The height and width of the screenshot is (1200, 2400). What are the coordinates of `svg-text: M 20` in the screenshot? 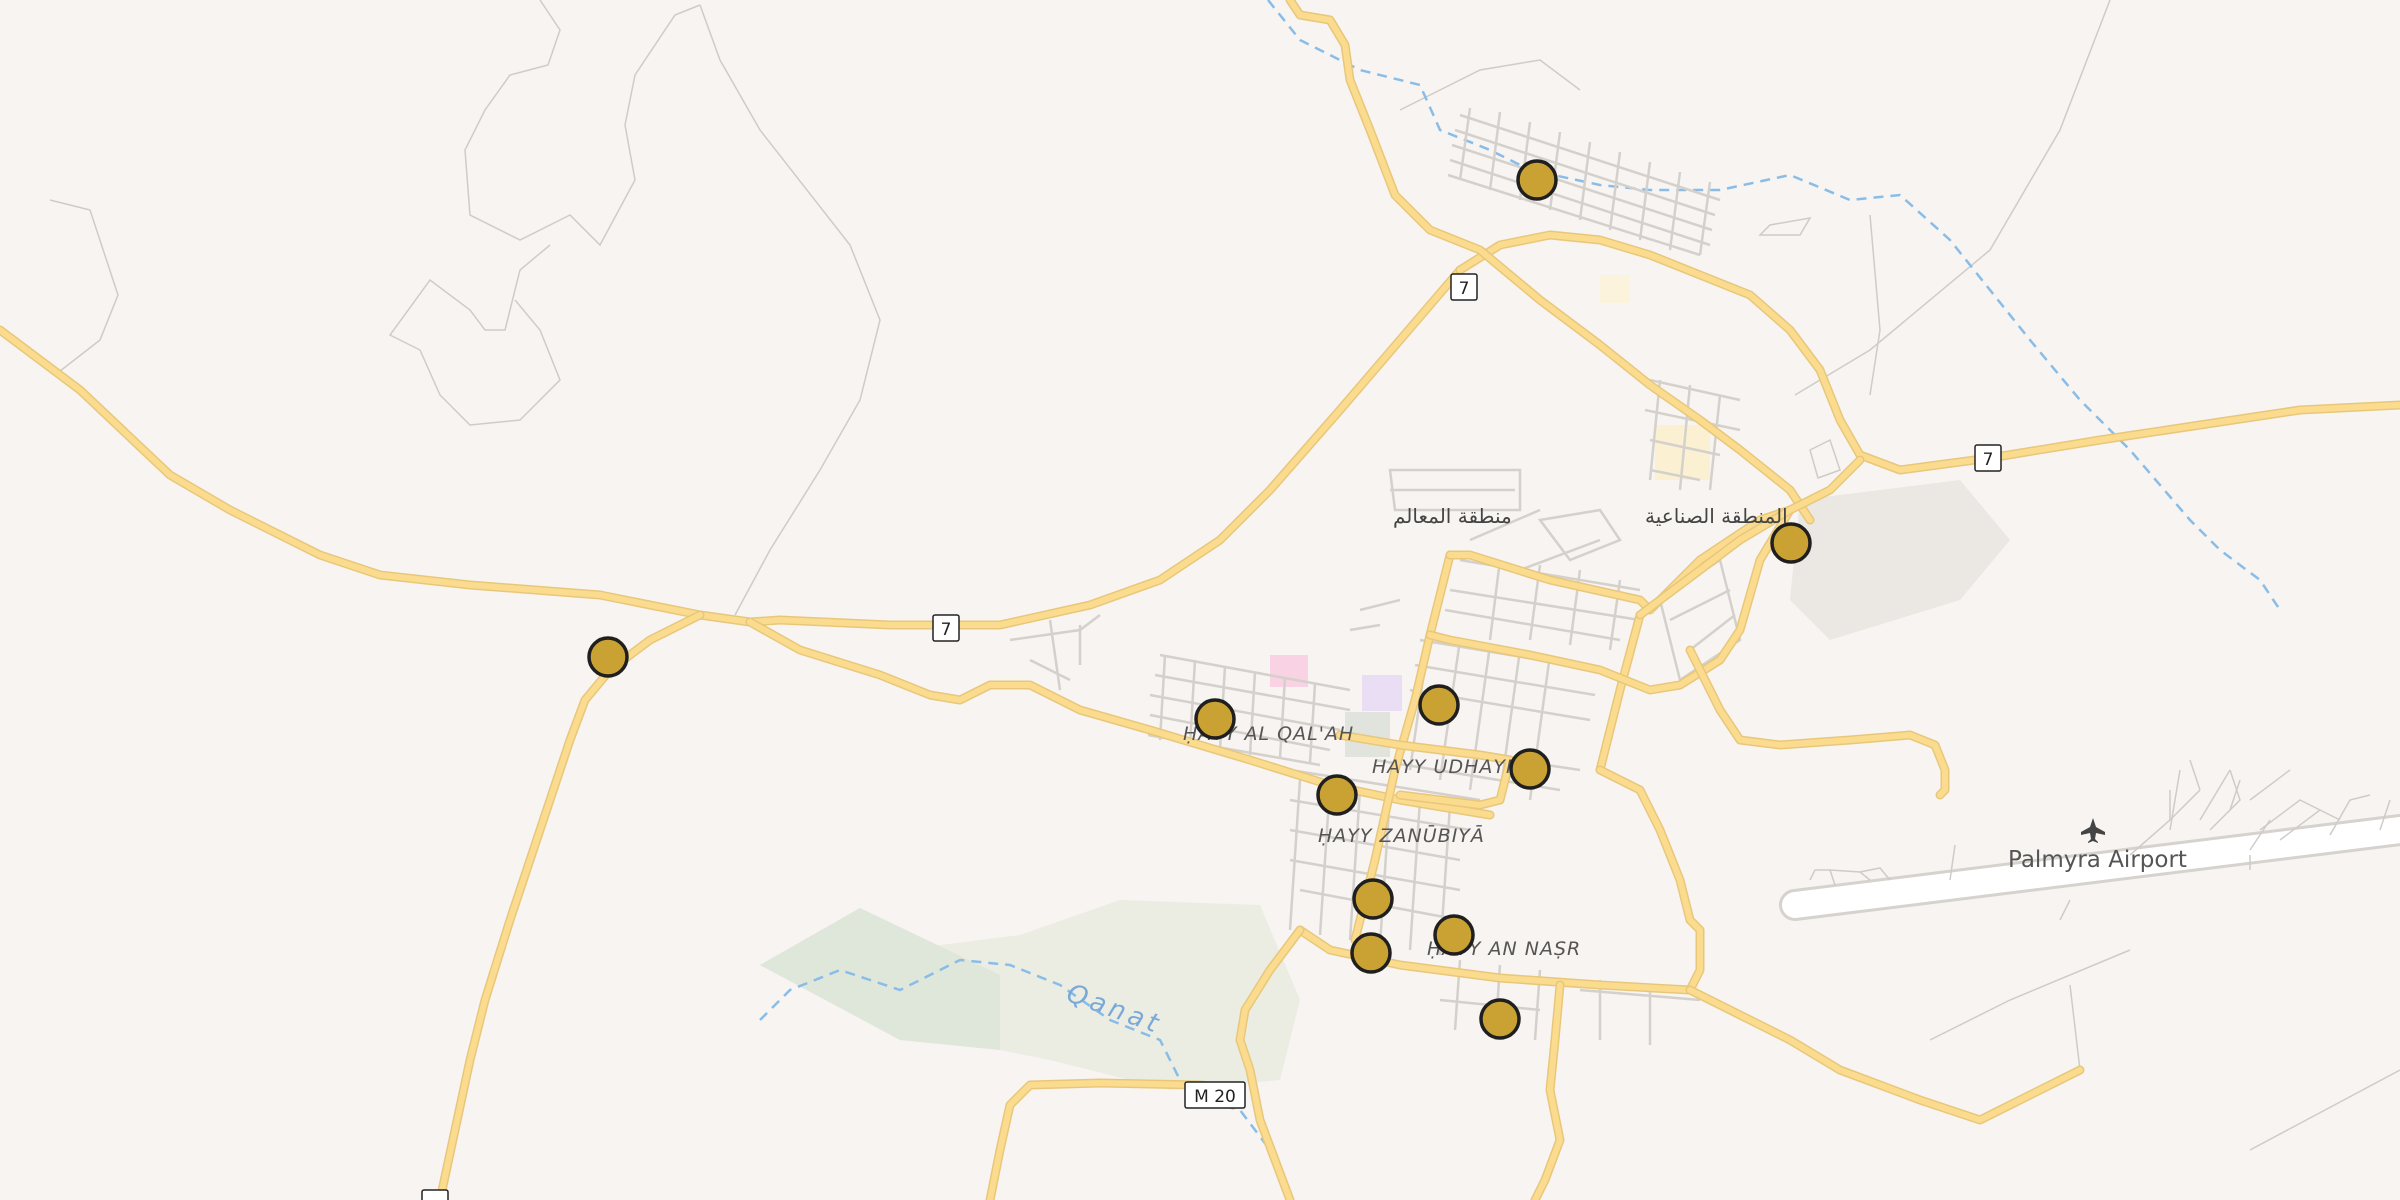 It's located at (1215, 1097).